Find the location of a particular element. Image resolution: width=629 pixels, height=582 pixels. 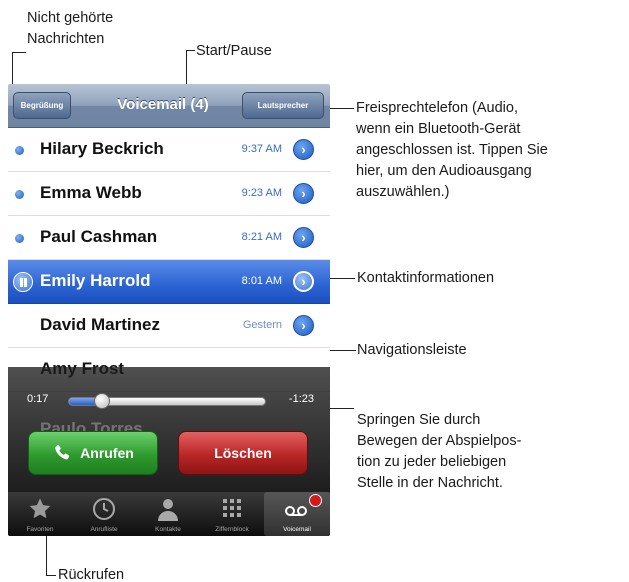

leader-unheard-h is located at coordinates (19, 52).